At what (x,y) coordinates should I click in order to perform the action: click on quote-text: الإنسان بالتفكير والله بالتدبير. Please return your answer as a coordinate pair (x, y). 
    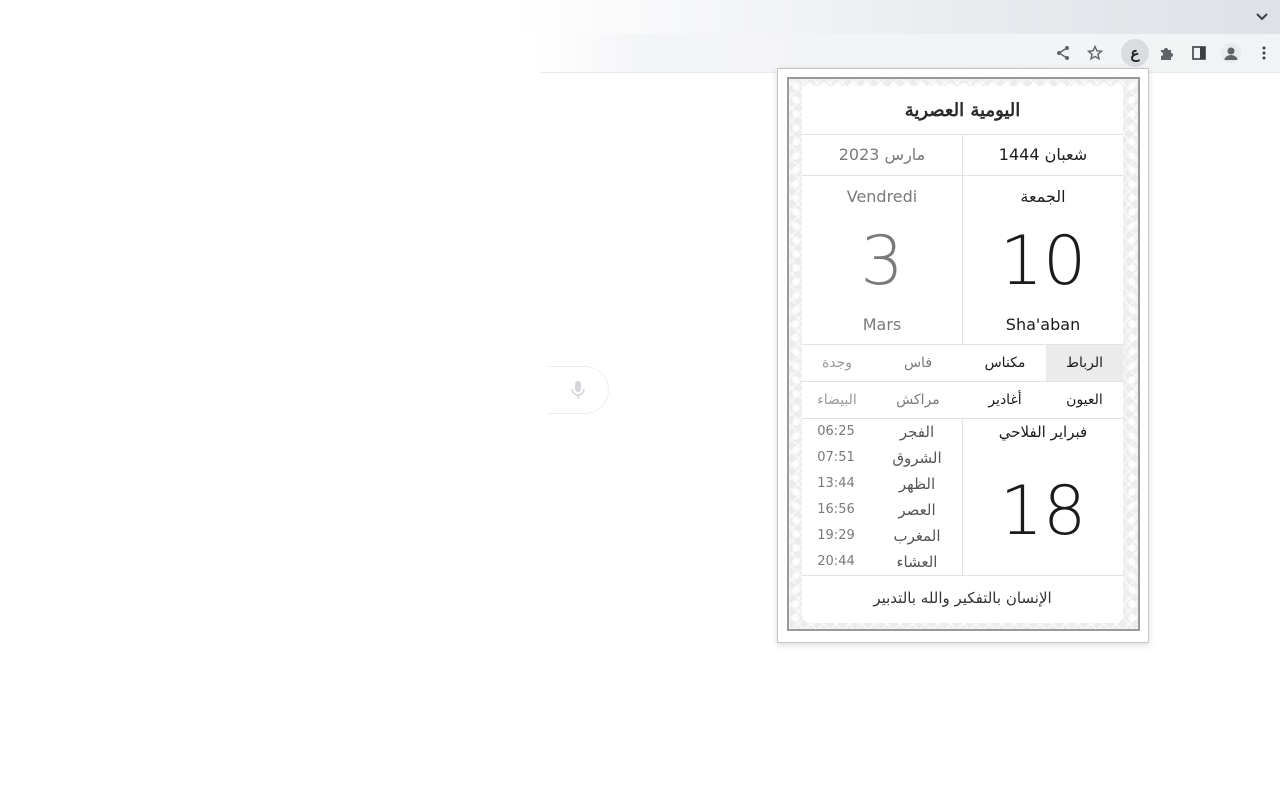
    Looking at the image, I should click on (962, 598).